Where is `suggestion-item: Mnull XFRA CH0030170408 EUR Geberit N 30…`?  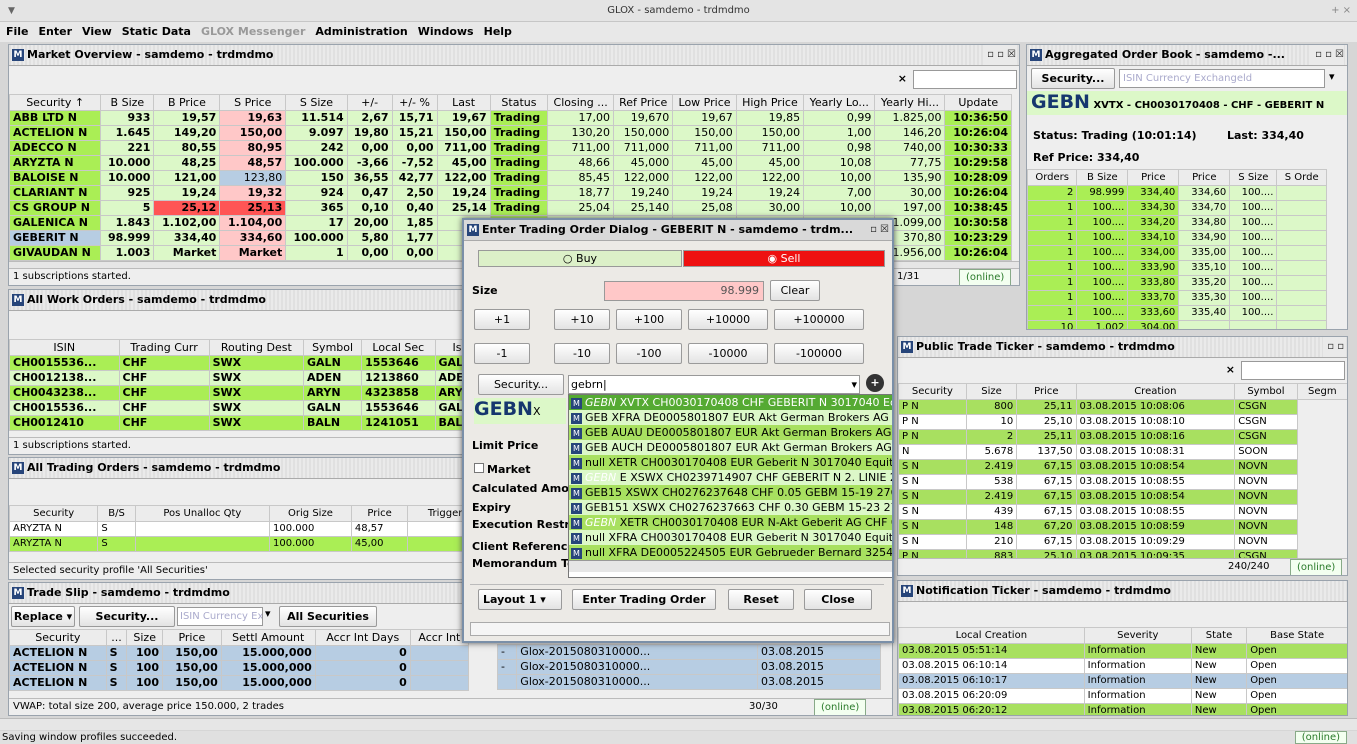 suggestion-item: Mnull XFRA CH0030170408 EUR Geberit N 30… is located at coordinates (730, 537).